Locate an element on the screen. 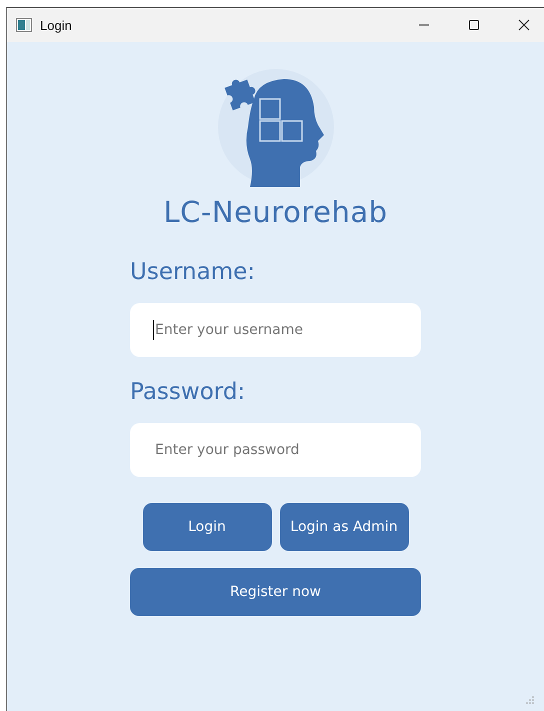  resize-grip-icon is located at coordinates (530, 700).